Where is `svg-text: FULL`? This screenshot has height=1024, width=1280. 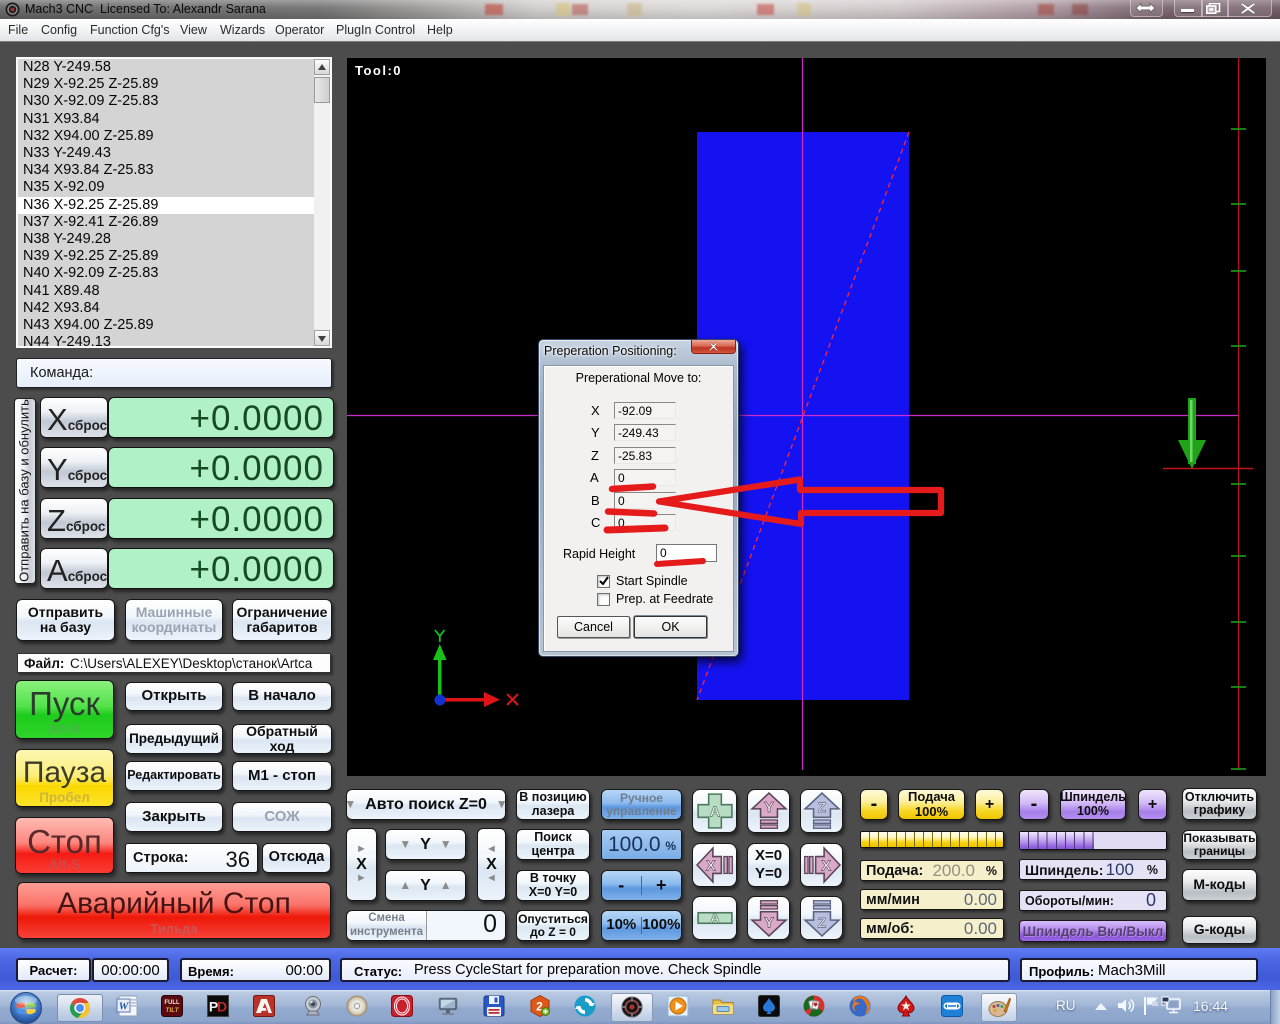
svg-text: FULL is located at coordinates (172, 1003).